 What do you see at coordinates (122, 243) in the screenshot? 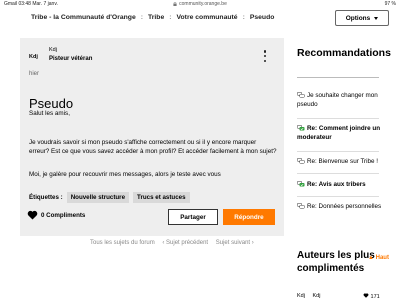
I see `all-topics-link: Tous les sujets du forum` at bounding box center [122, 243].